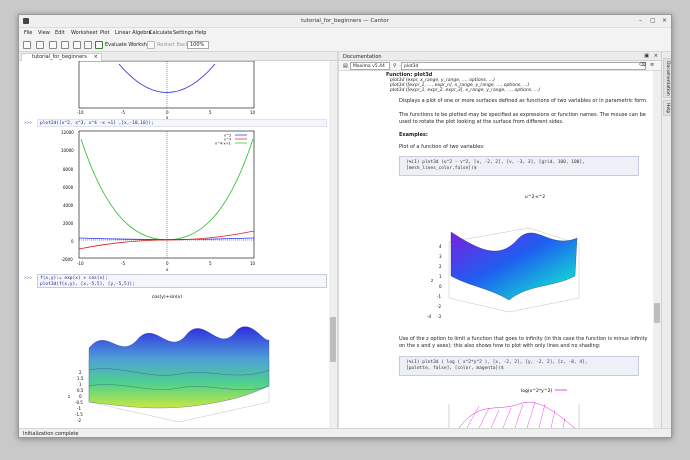 This screenshot has height=460, width=690. What do you see at coordinates (223, 144) in the screenshot?
I see `legend-label: x^4-x+1` at bounding box center [223, 144].